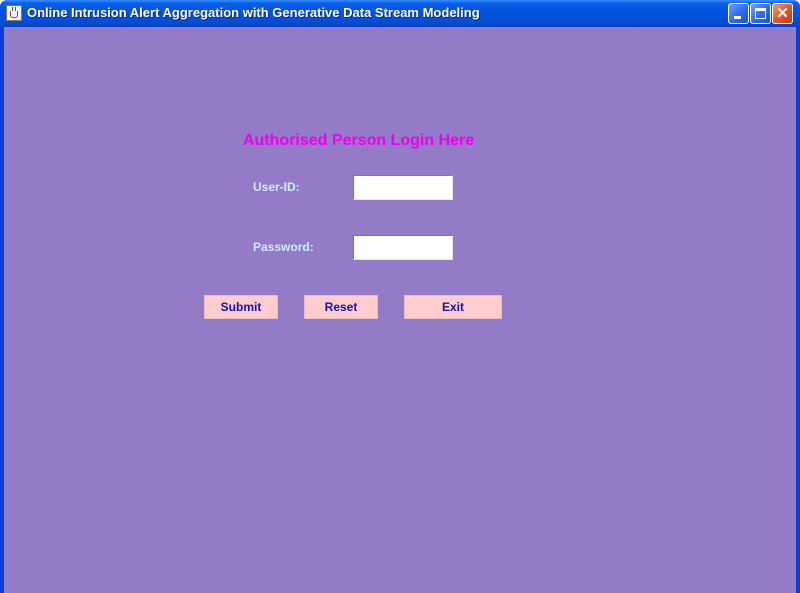 This screenshot has width=800, height=593. I want to click on submit-button: Submit, so click(241, 307).